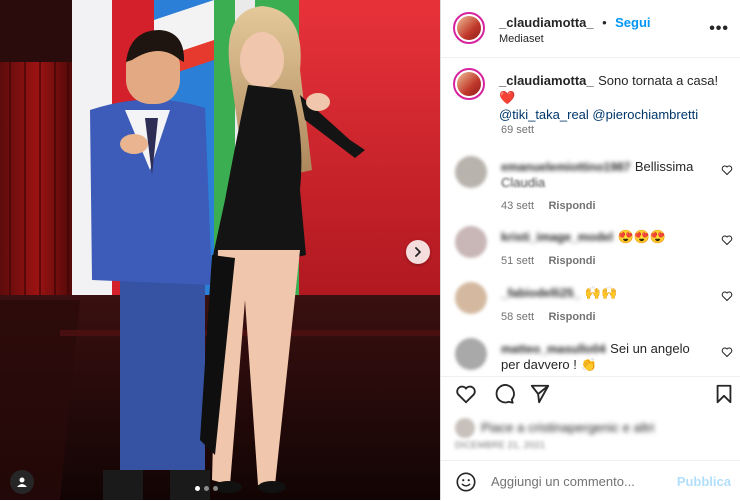 The width and height of the screenshot is (740, 501). Describe the element at coordinates (642, 236) in the screenshot. I see `comment-text: 😍😍😍` at that location.